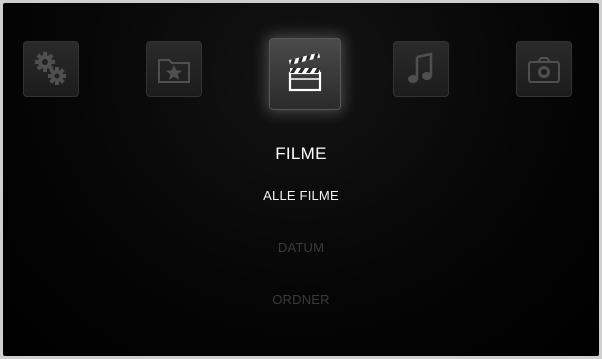 Image resolution: width=602 pixels, height=359 pixels. I want to click on music-note-icon, so click(420, 67).